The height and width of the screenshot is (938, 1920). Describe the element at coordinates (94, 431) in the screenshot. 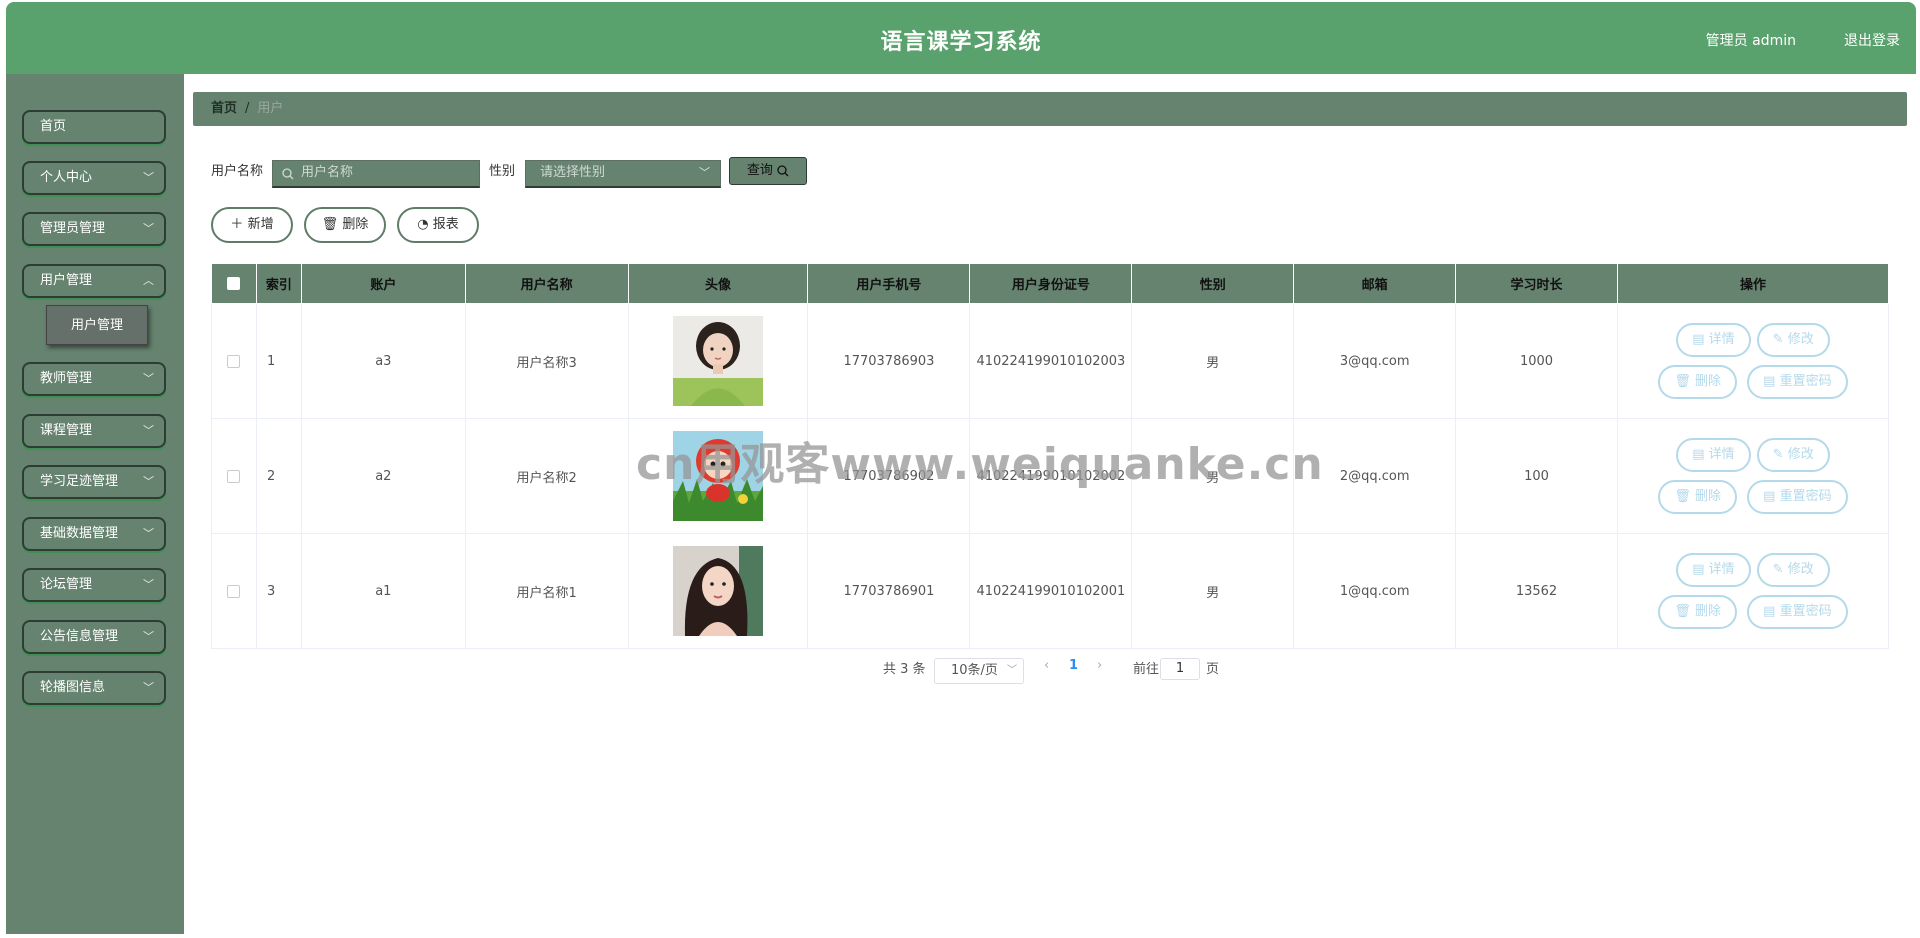

I see `sidebar-item-course-management: 课程管理 ﹀` at that location.